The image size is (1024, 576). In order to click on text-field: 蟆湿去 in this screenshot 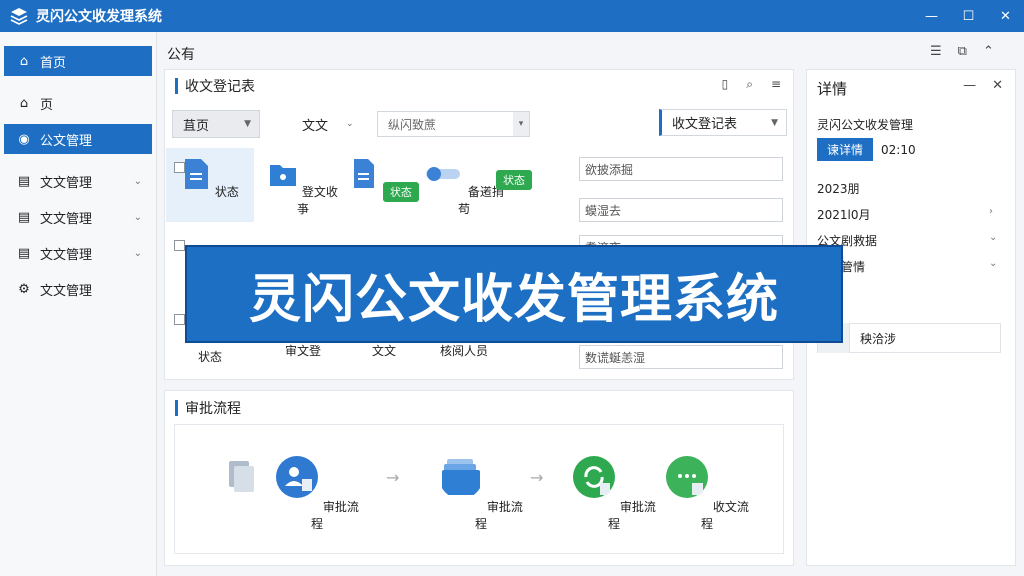, I will do `click(681, 210)`.